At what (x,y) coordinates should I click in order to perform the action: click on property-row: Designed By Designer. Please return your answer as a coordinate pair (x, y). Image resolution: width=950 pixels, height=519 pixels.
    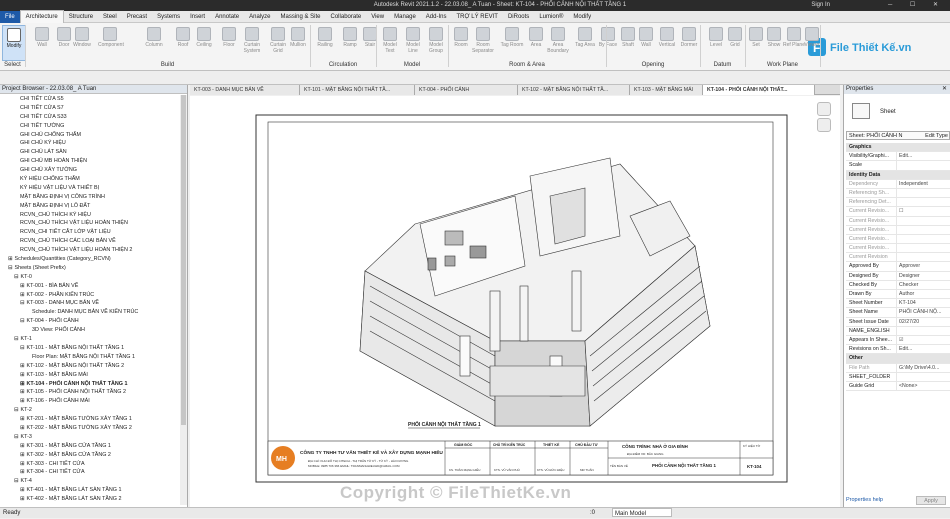
    Looking at the image, I should click on (898, 276).